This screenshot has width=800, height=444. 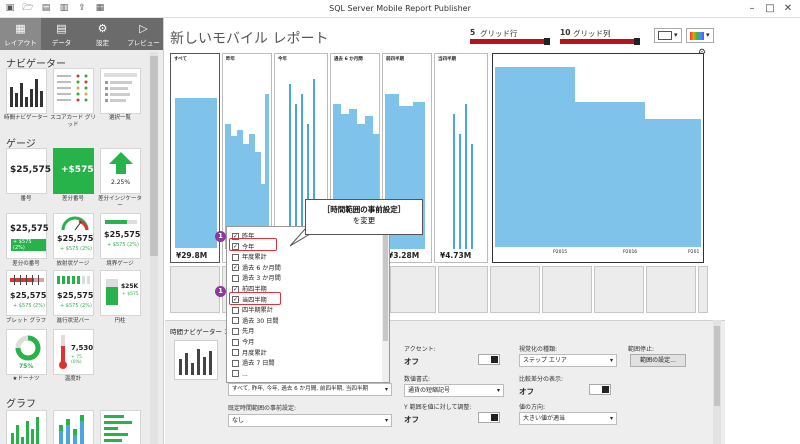 What do you see at coordinates (697, 36) in the screenshot?
I see `palette-icon` at bounding box center [697, 36].